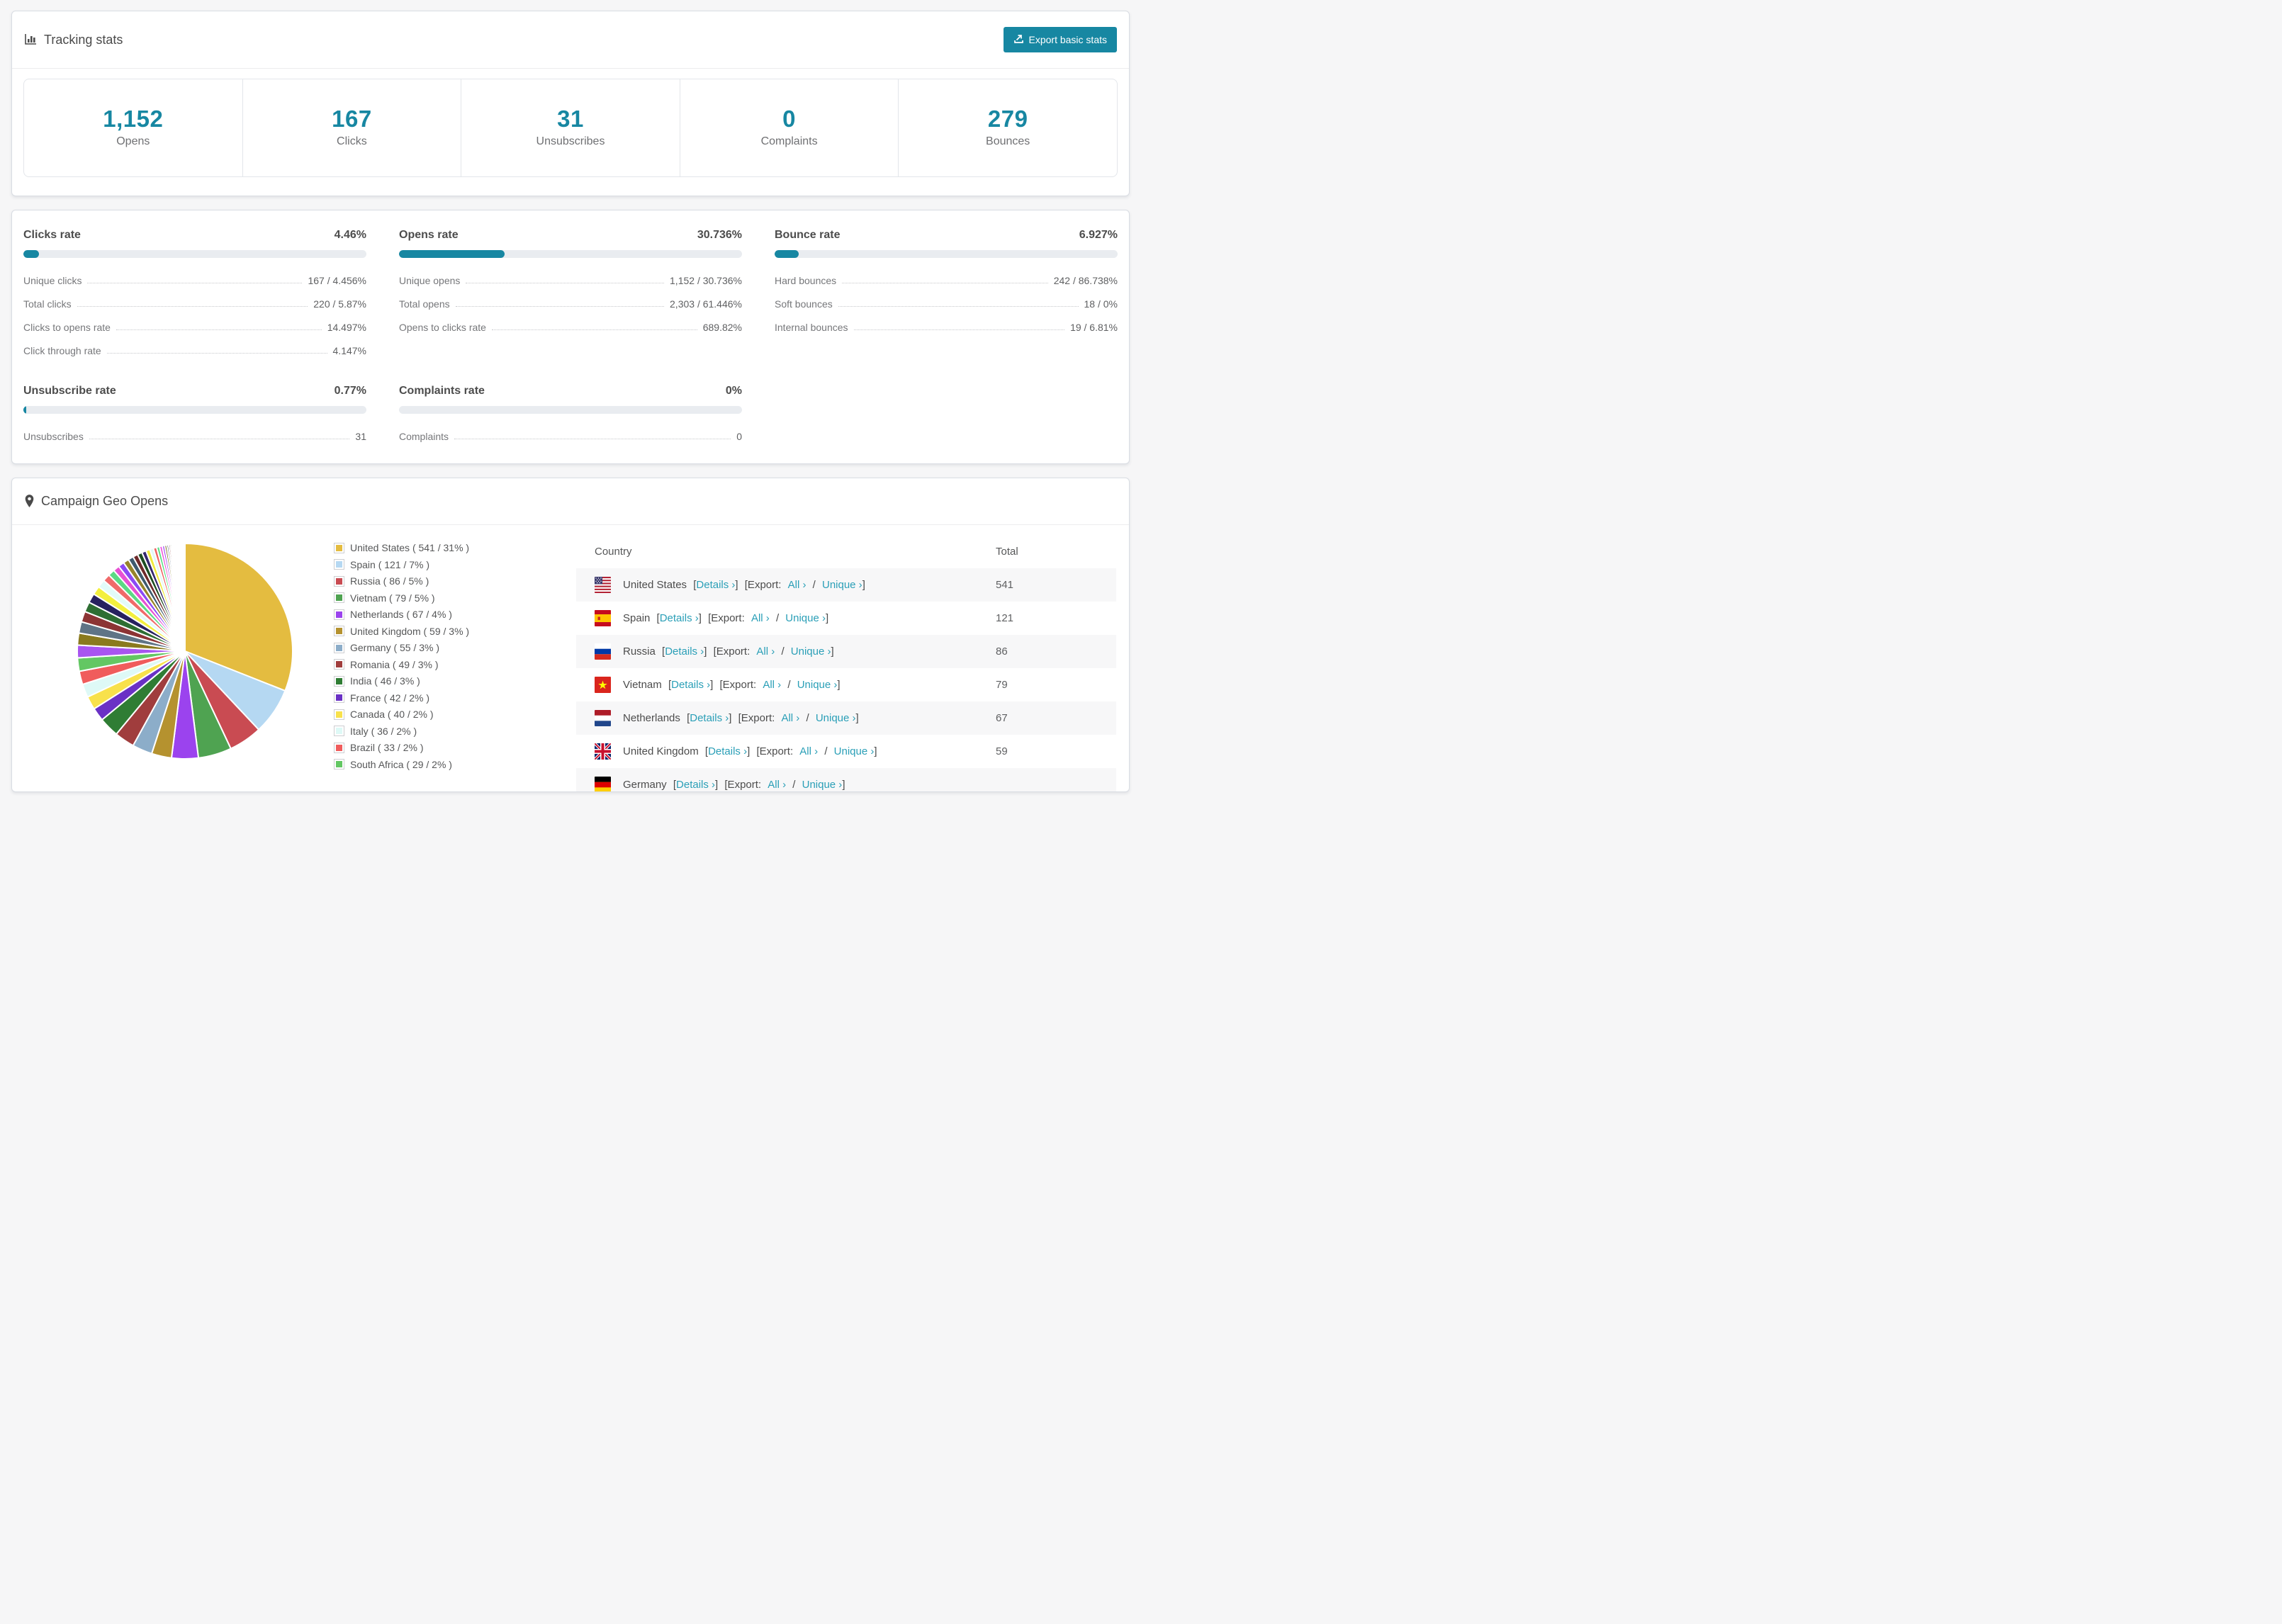  What do you see at coordinates (603, 751) in the screenshot?
I see `flag-united-kingdom-icon` at bounding box center [603, 751].